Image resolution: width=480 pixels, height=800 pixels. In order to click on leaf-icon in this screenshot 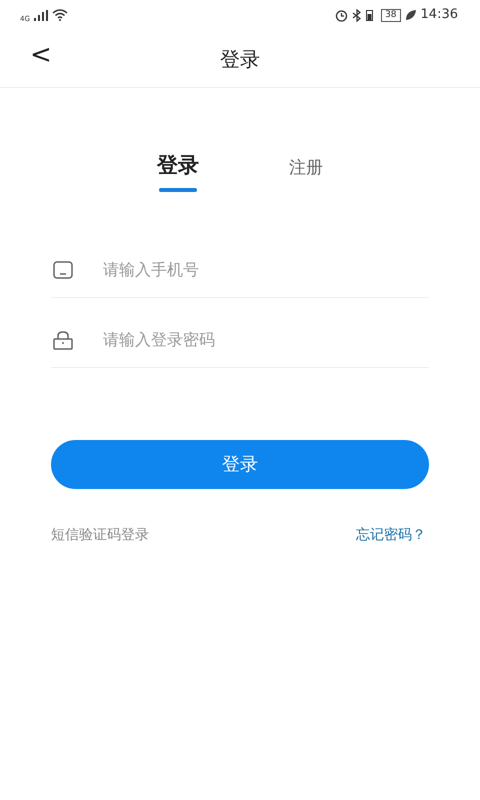, I will do `click(410, 15)`.